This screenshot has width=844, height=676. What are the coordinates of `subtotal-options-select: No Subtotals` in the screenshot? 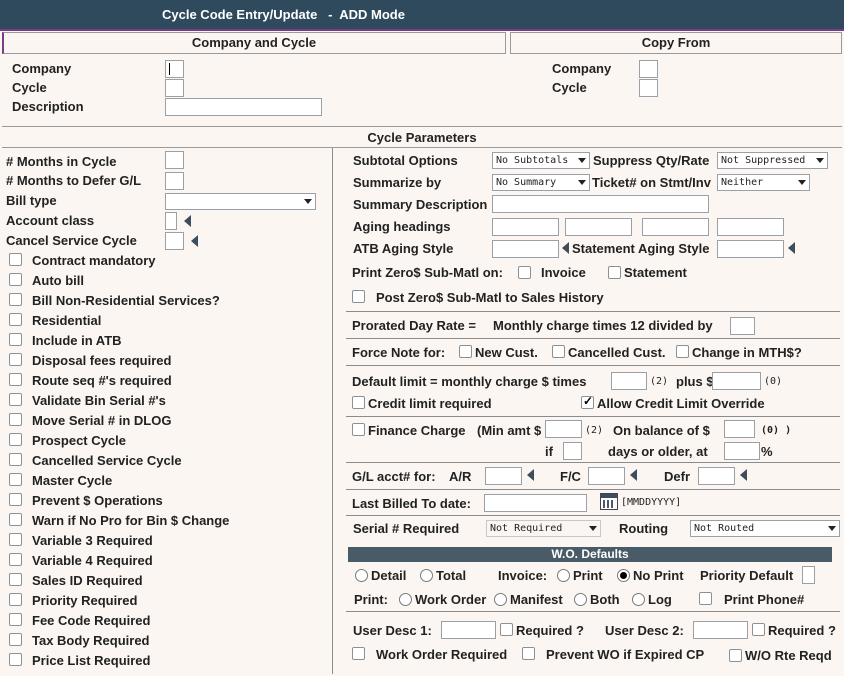 It's located at (541, 160).